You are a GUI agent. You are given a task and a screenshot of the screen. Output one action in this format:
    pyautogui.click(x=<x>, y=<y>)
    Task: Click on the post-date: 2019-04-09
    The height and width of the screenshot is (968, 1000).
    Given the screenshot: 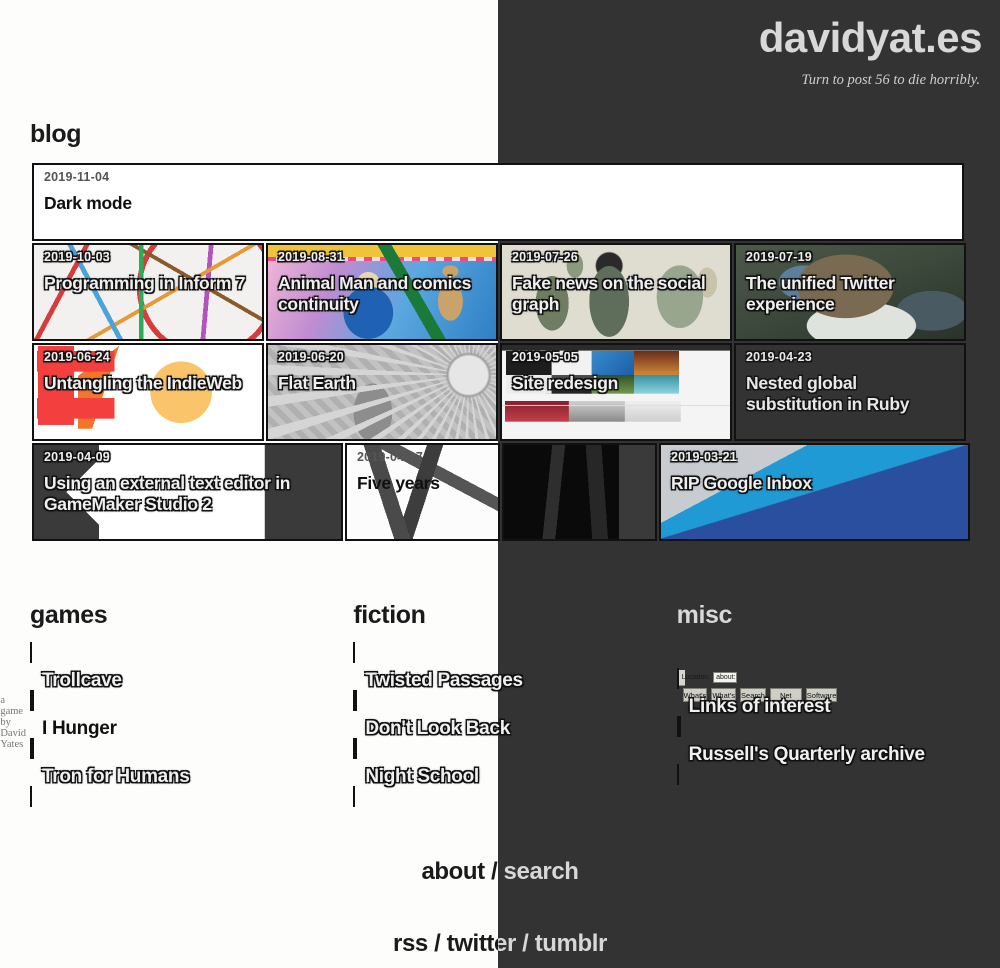 What is the action you would take?
    pyautogui.click(x=77, y=457)
    